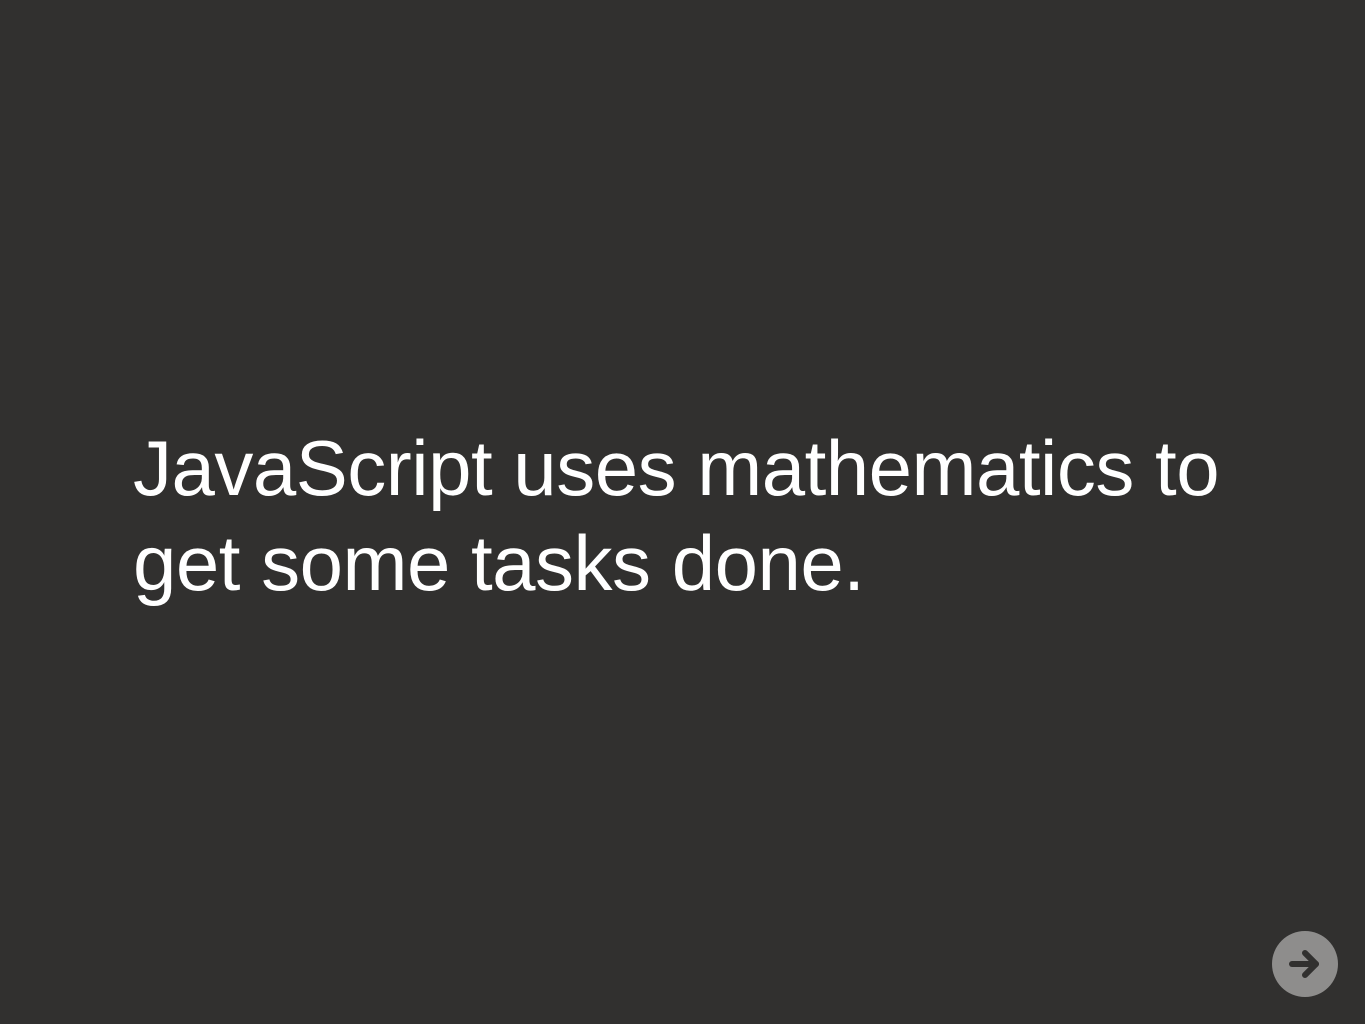 Image resolution: width=1365 pixels, height=1024 pixels. What do you see at coordinates (676, 468) in the screenshot?
I see `slide-text-line-1: JavaScript uses mathematics to` at bounding box center [676, 468].